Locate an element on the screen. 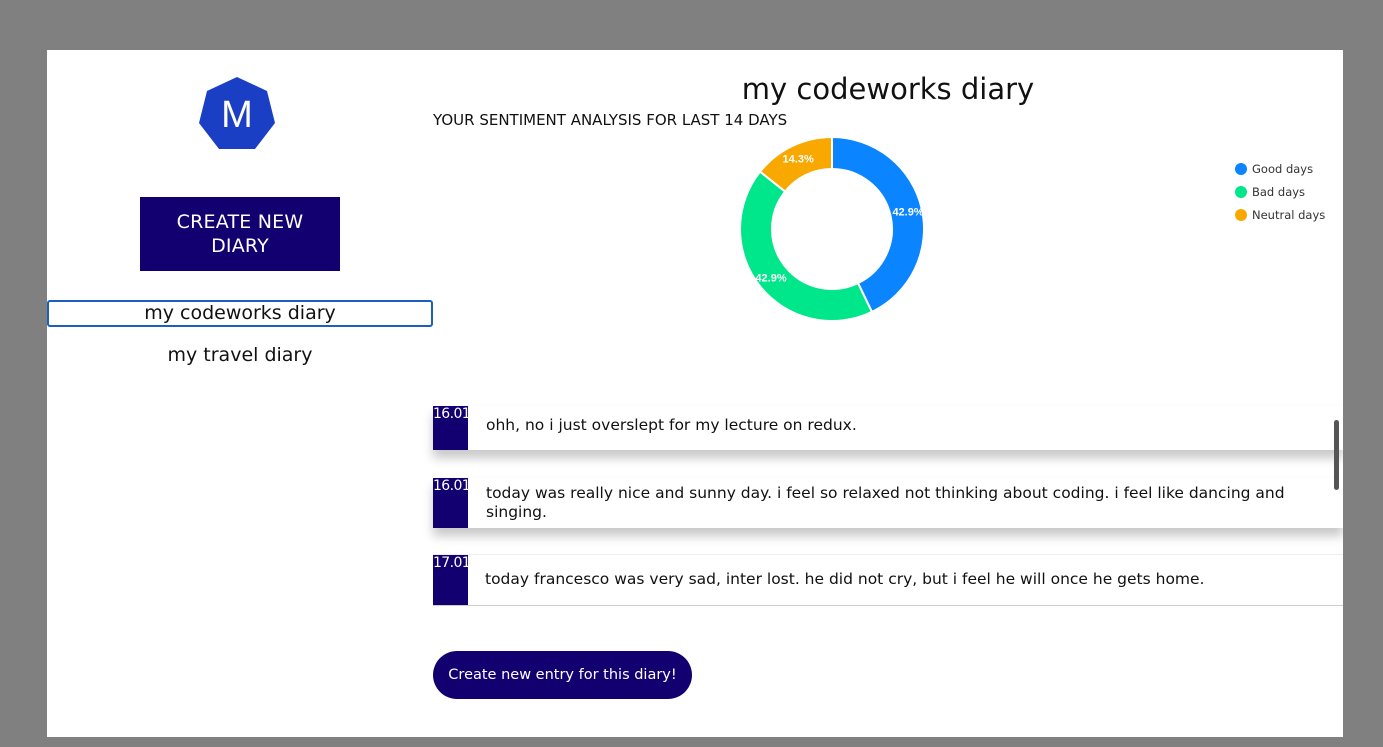 This screenshot has height=747, width=1383. create-new-diary-label: CREATE NEW DIARY is located at coordinates (240, 234).